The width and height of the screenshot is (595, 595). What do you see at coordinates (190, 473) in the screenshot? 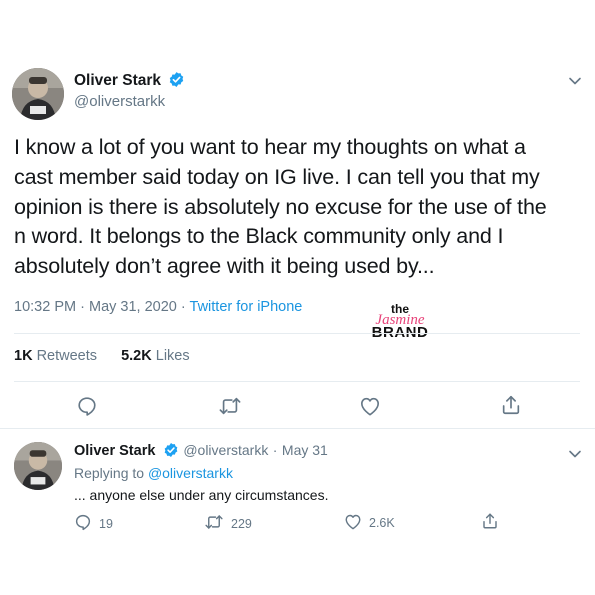
I see `replying-to-handle: @oliverstarkk` at bounding box center [190, 473].